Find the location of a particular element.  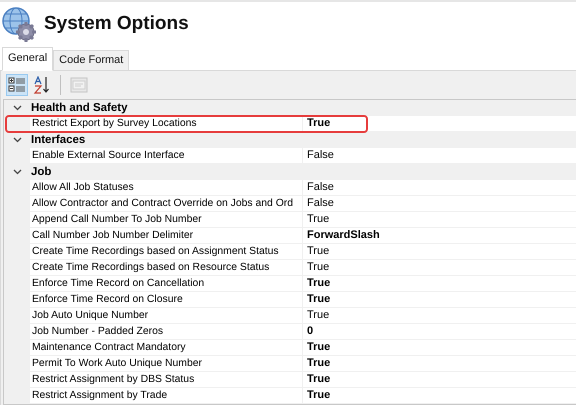

categorized-button is located at coordinates (17, 85).